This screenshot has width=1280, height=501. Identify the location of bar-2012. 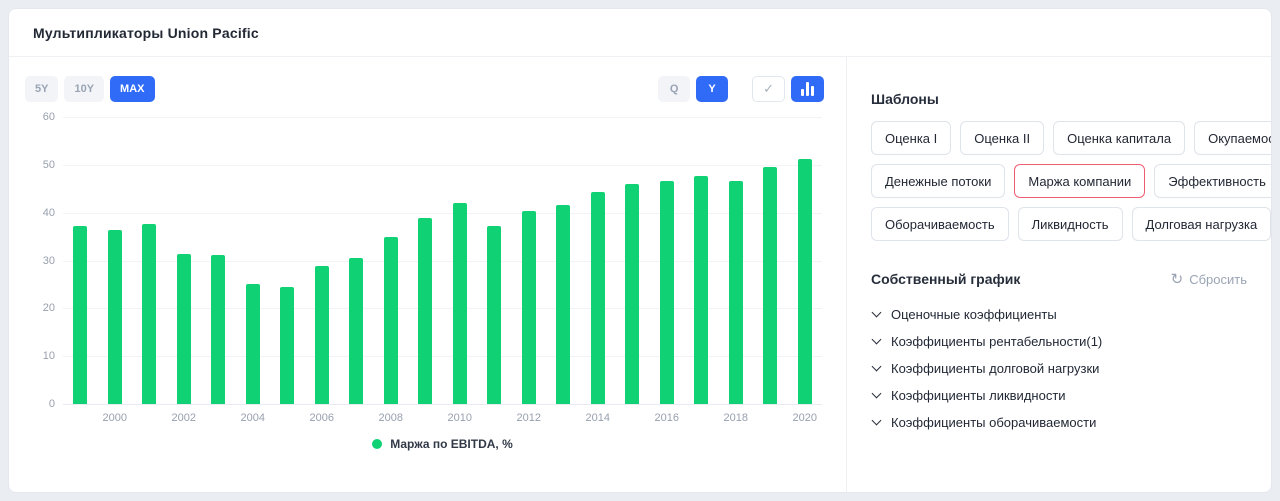
(528, 307).